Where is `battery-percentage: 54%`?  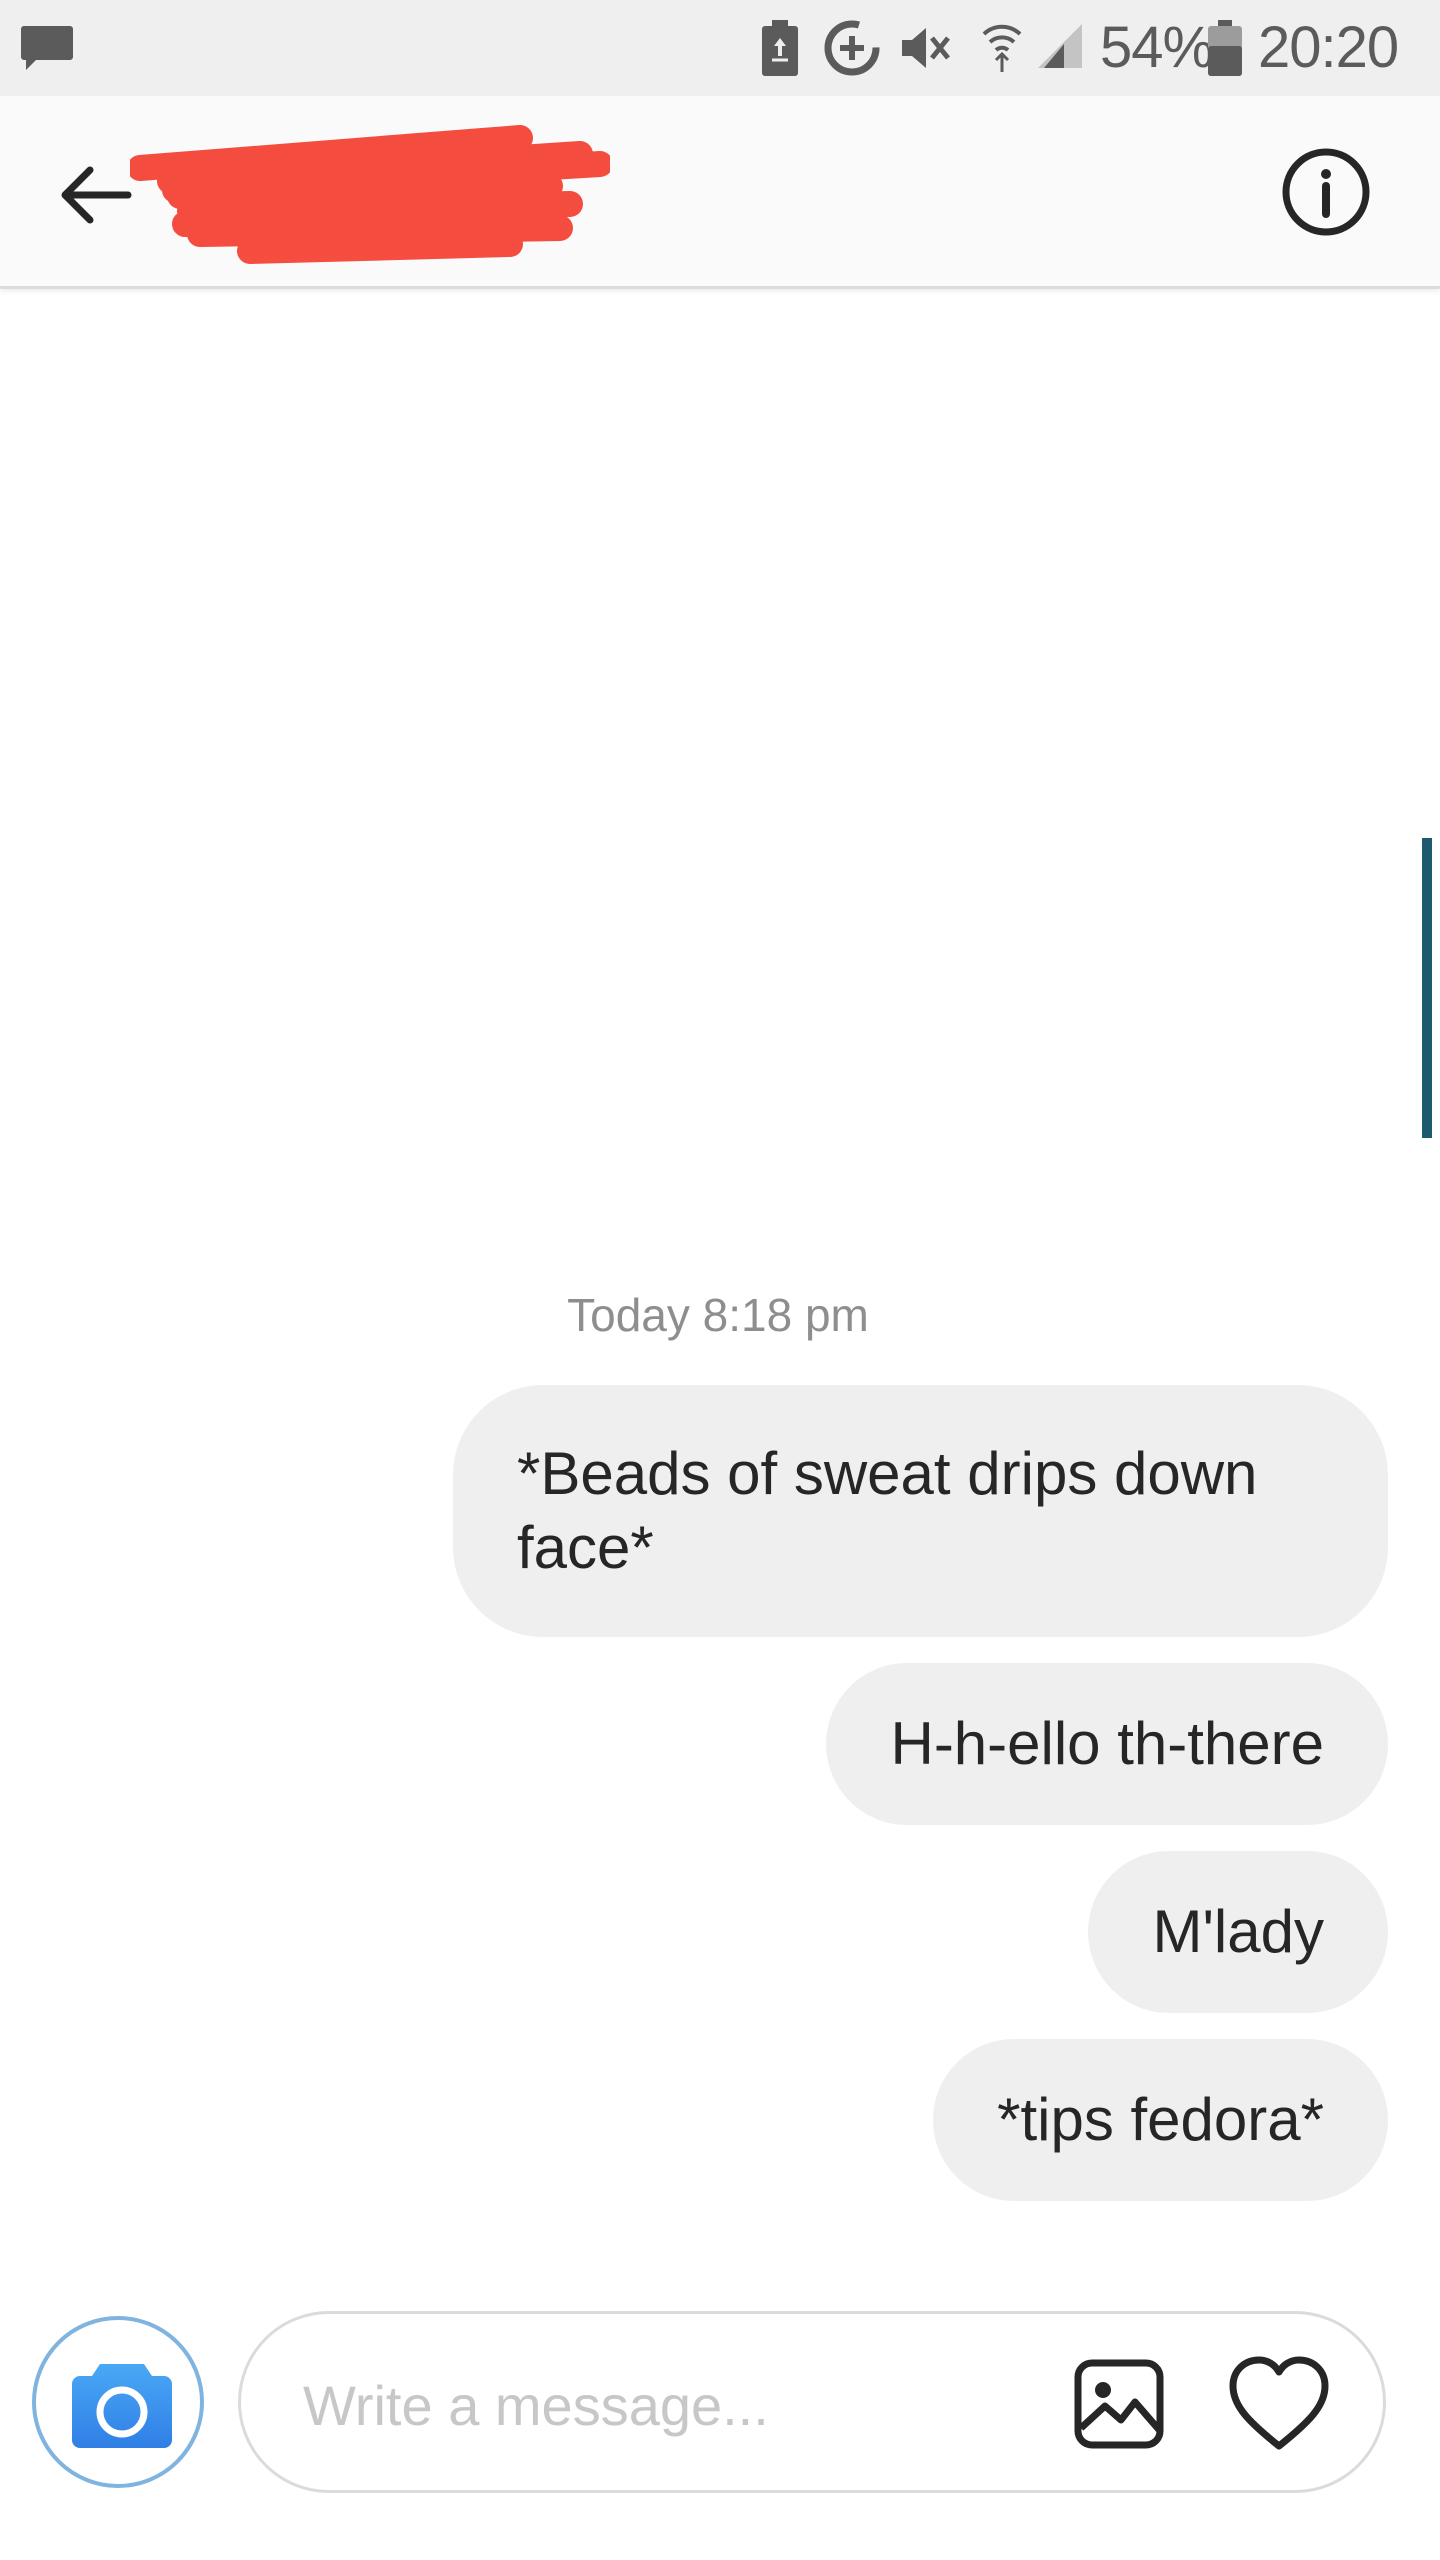
battery-percentage: 54% is located at coordinates (1157, 47).